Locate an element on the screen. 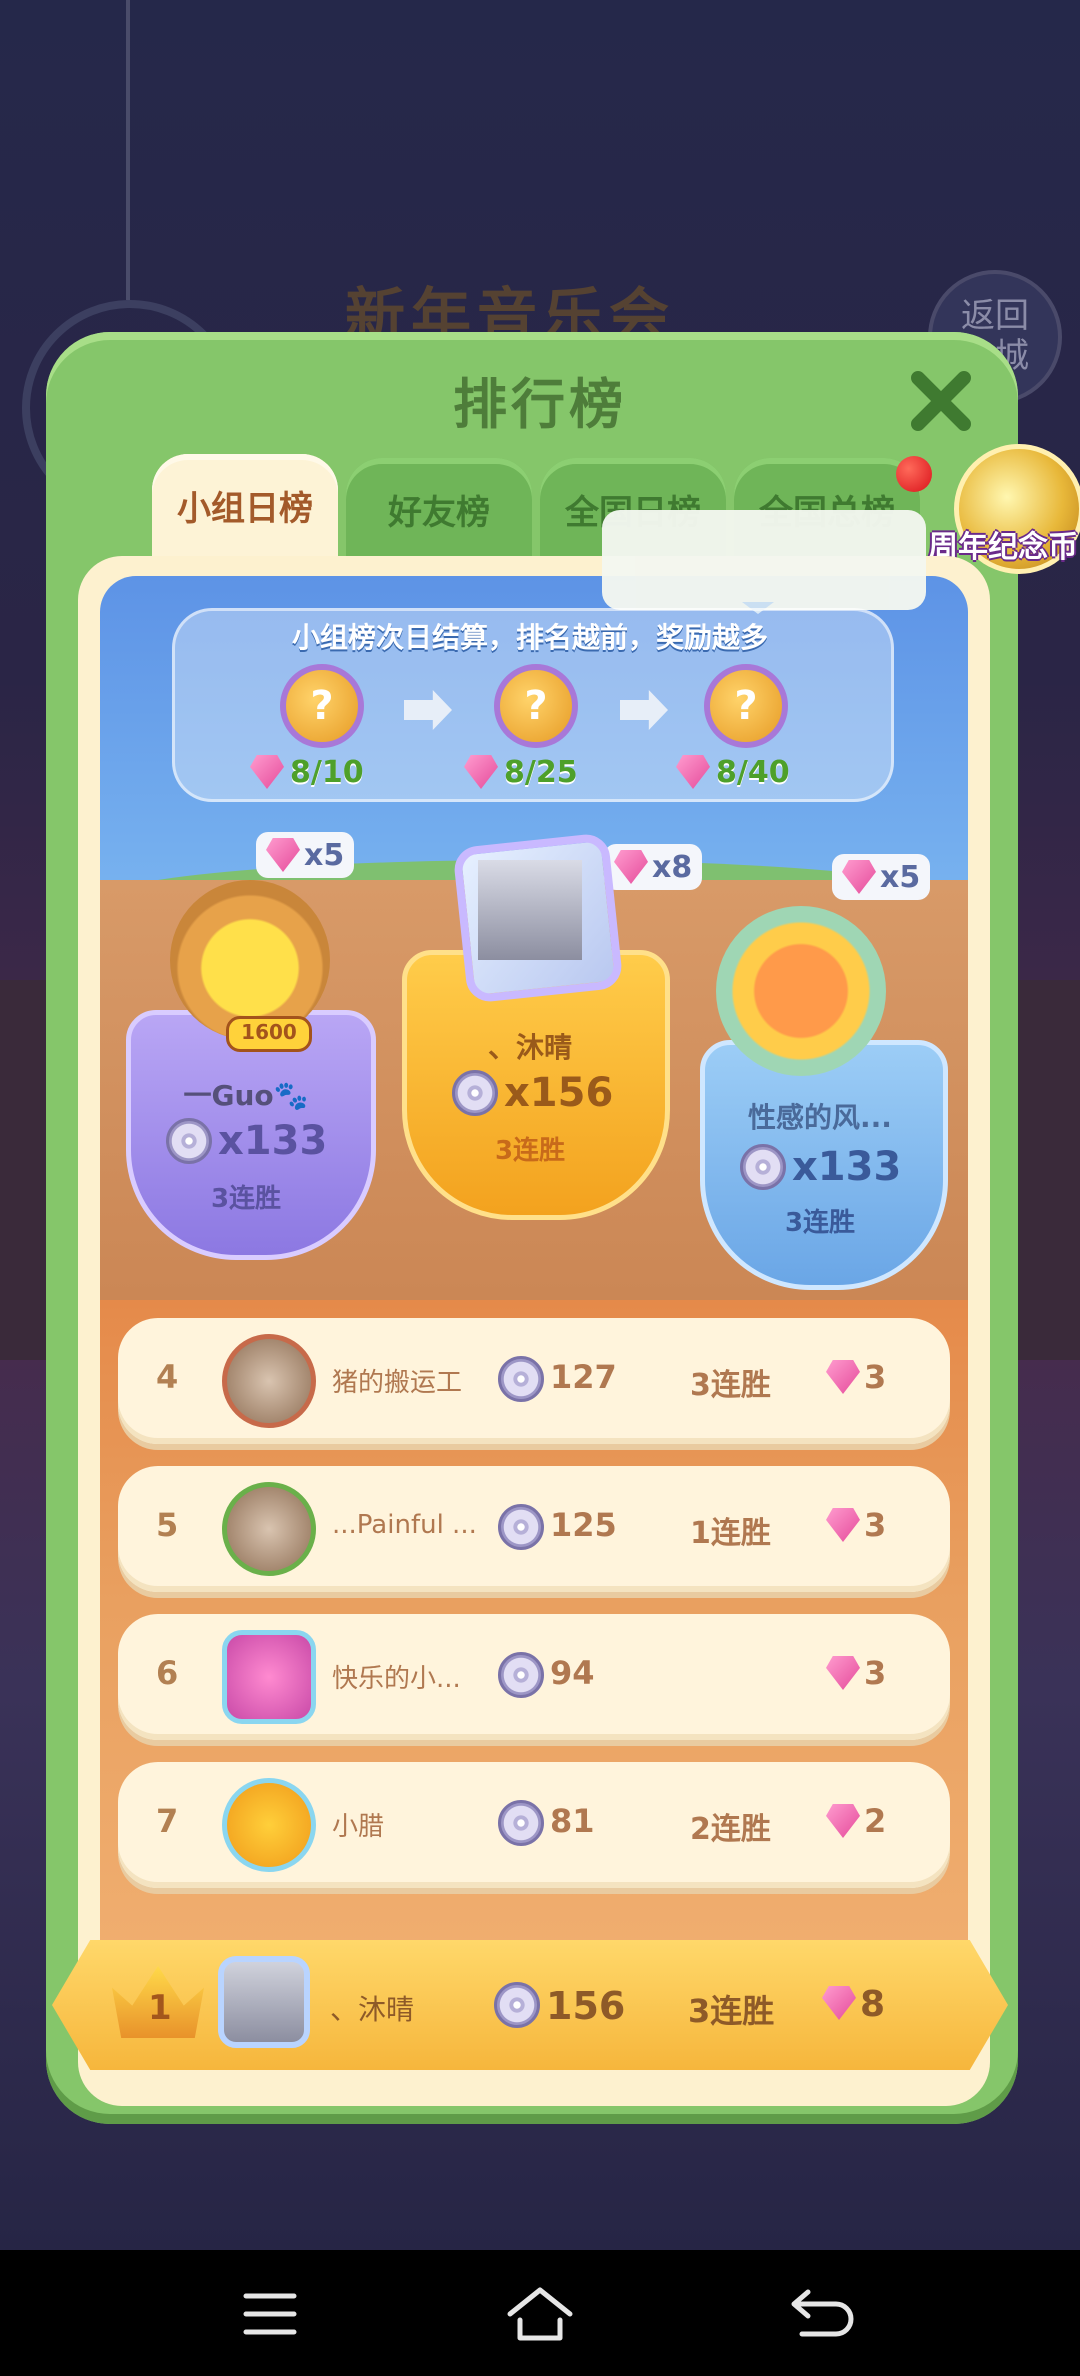  reward-chest-1-icon: ? is located at coordinates (322, 706).